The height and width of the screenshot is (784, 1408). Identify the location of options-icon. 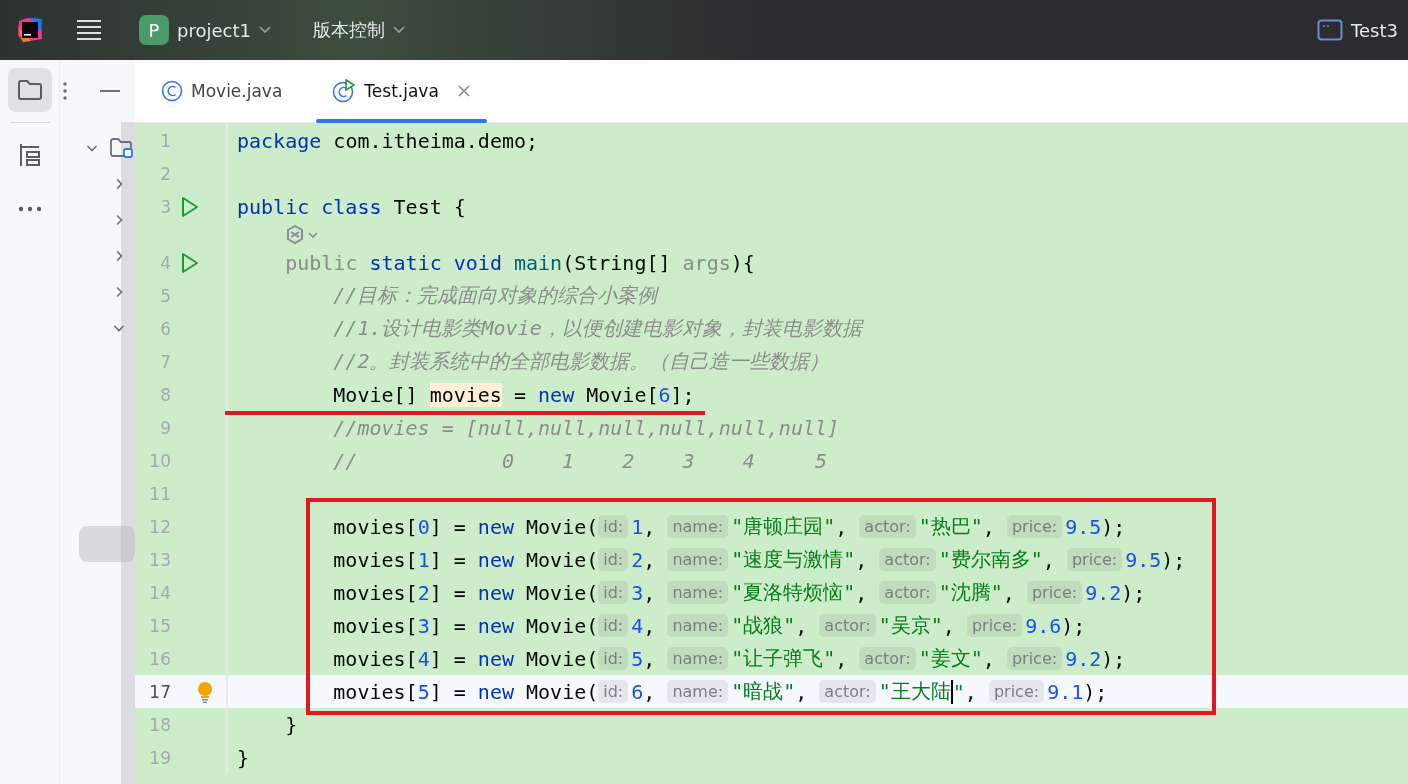
(65, 91).